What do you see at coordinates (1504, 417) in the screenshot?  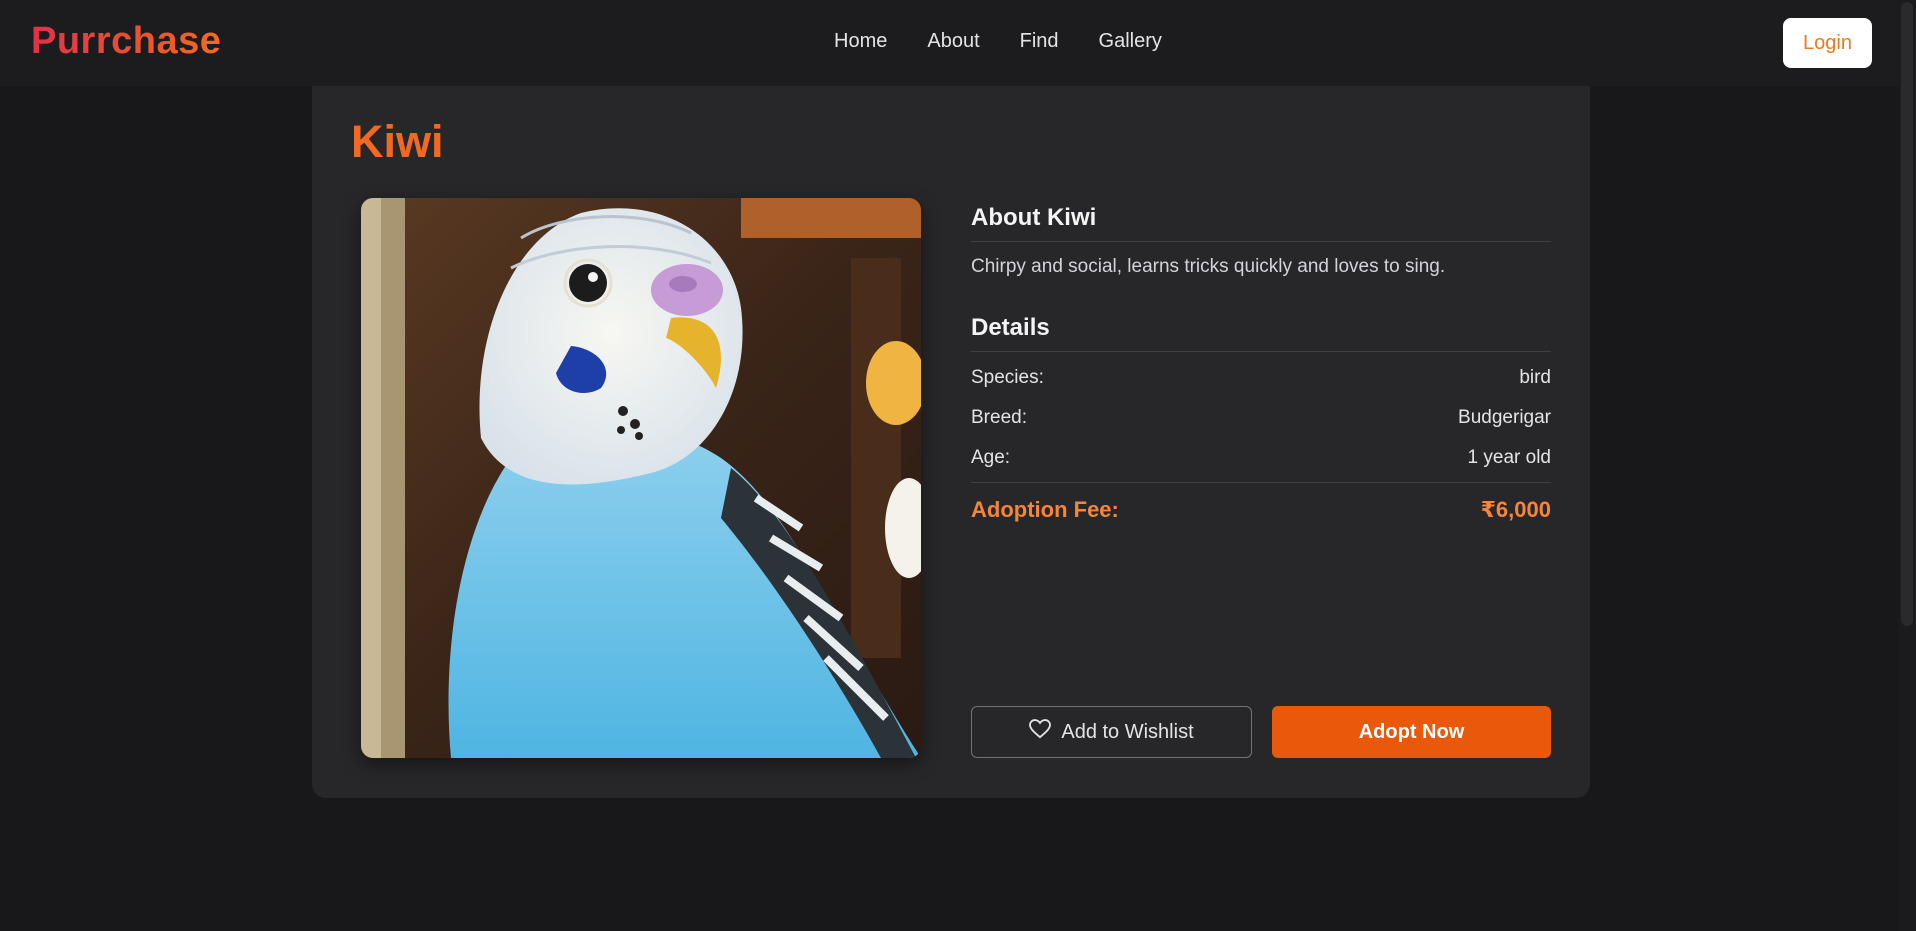 I see `detail-value: Budgerigar` at bounding box center [1504, 417].